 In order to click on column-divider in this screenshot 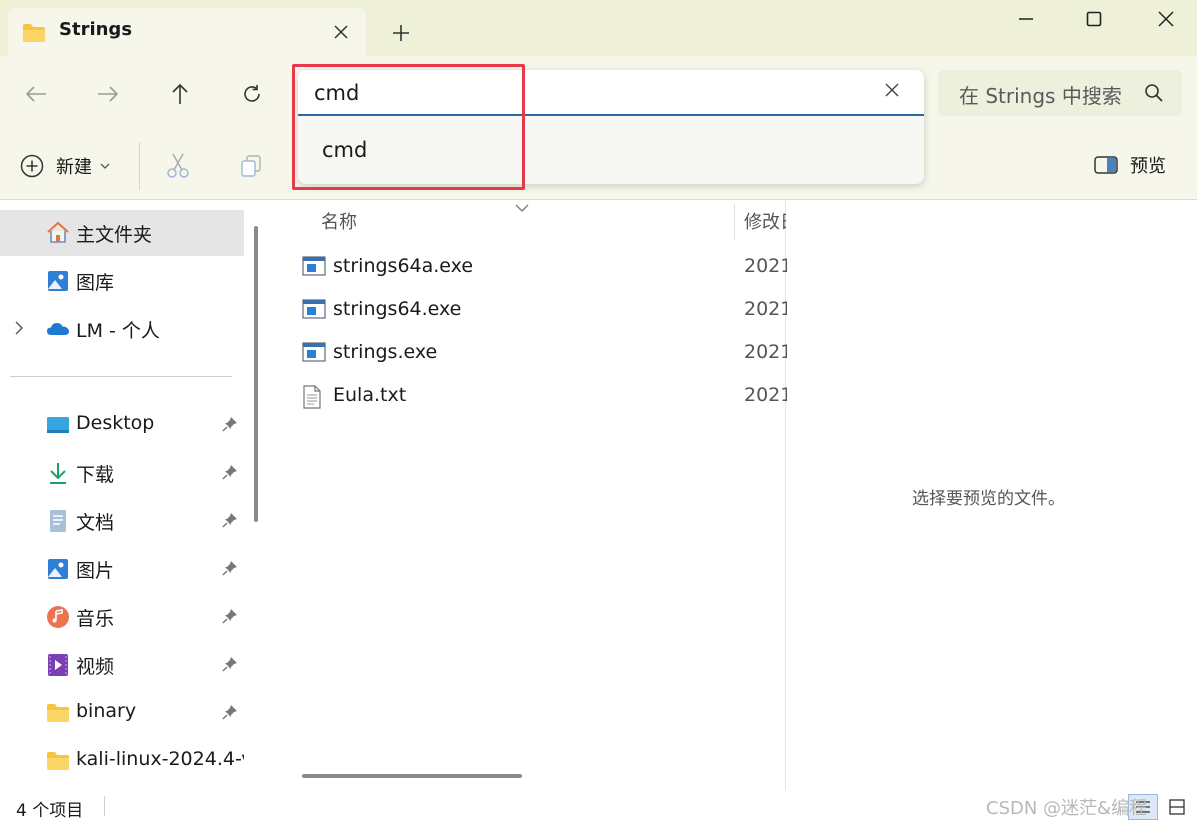, I will do `click(734, 222)`.